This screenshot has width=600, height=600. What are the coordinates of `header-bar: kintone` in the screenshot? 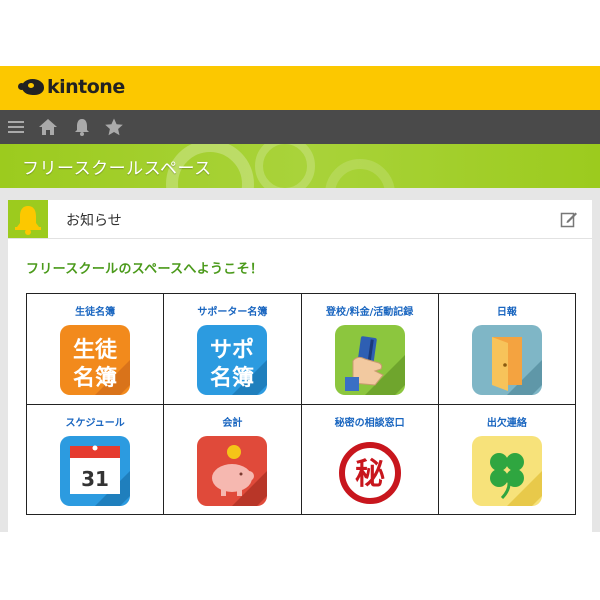 It's located at (300, 88).